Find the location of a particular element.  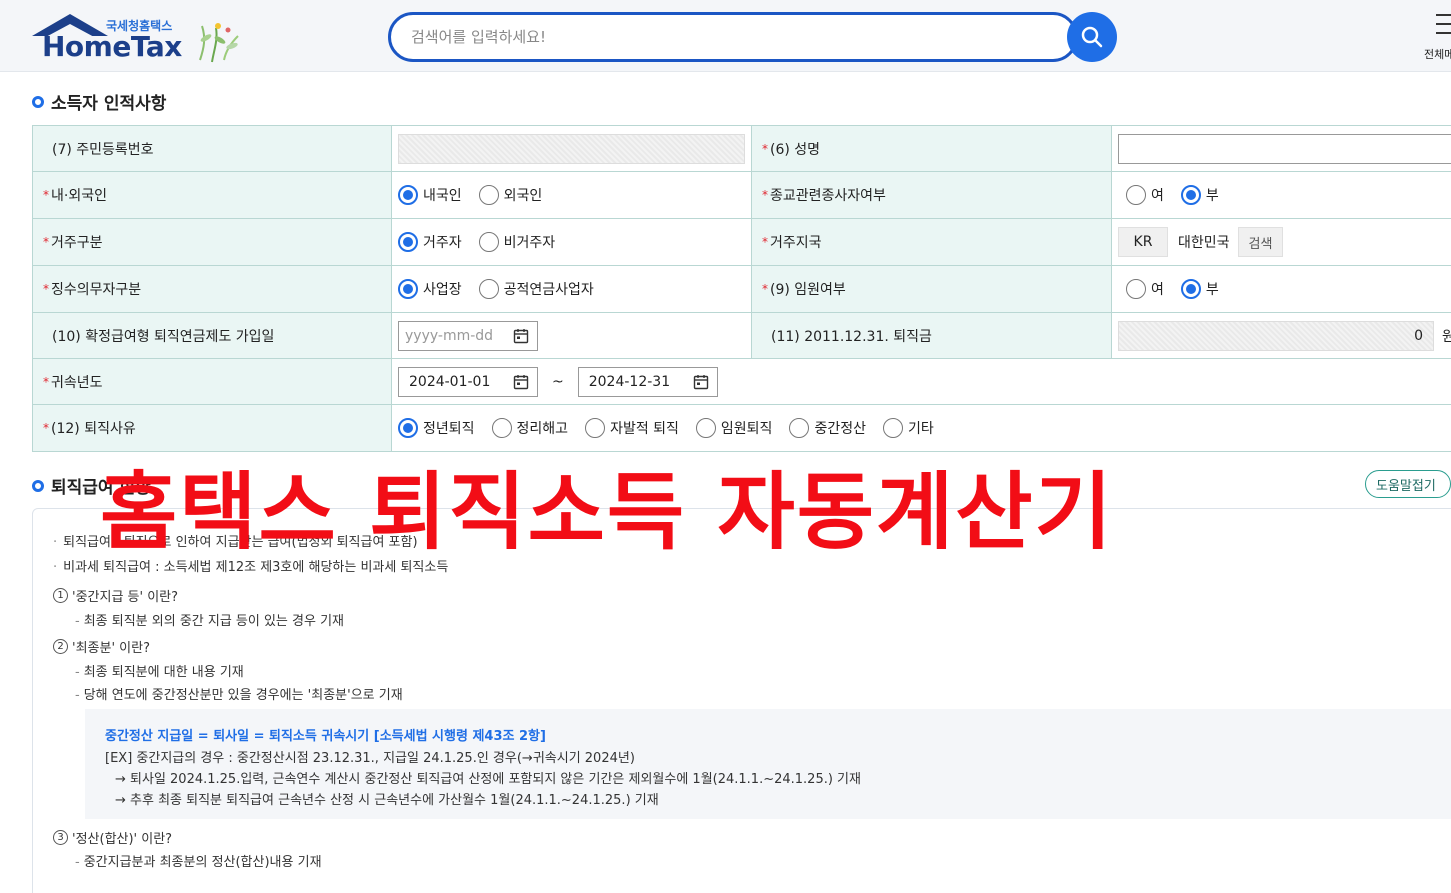

executive-label: * (9) 임원여부 is located at coordinates (932, 289).